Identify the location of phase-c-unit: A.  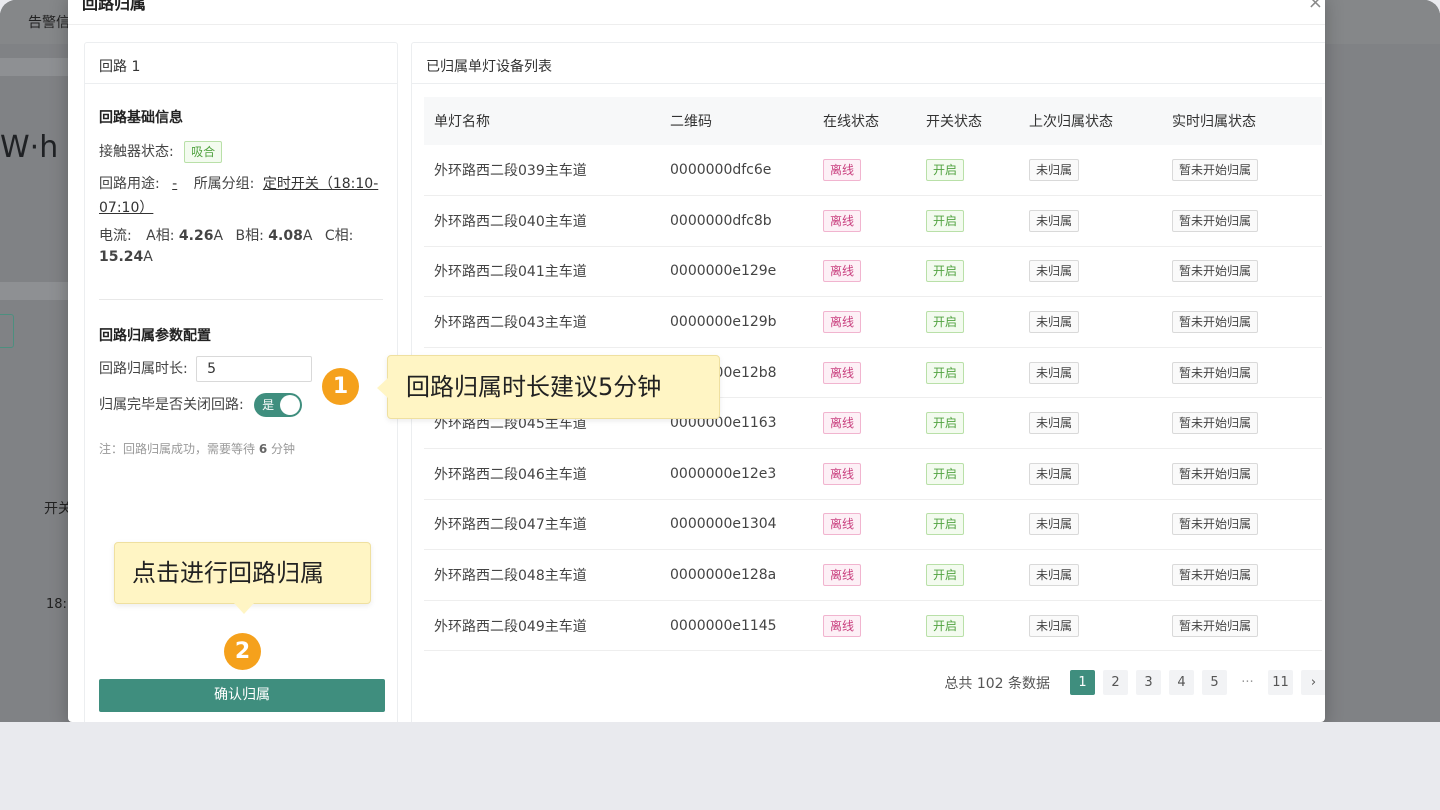
(148, 257).